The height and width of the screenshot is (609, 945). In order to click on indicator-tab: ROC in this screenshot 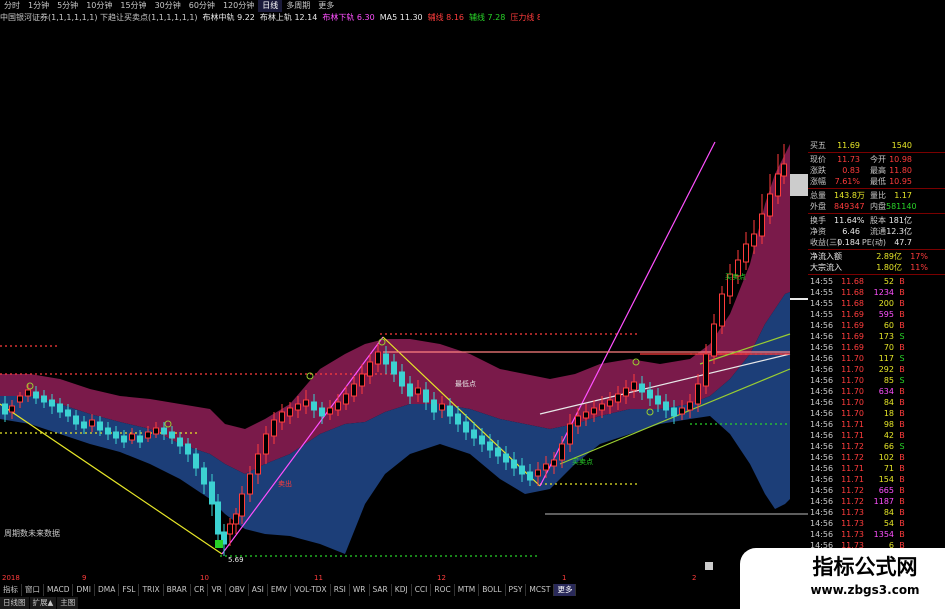, I will do `click(443, 590)`.